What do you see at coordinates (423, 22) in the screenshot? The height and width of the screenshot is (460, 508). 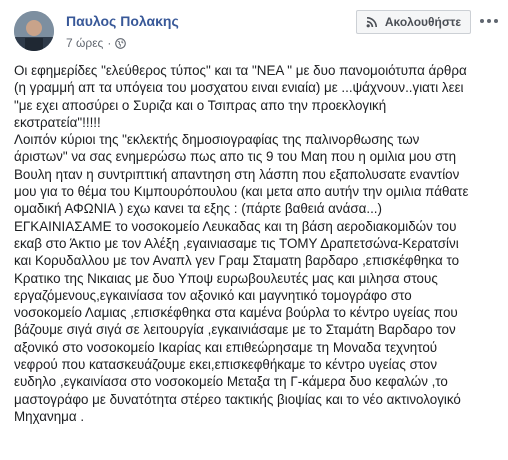 I see `follow-button-label: Ακολουθήστε` at bounding box center [423, 22].